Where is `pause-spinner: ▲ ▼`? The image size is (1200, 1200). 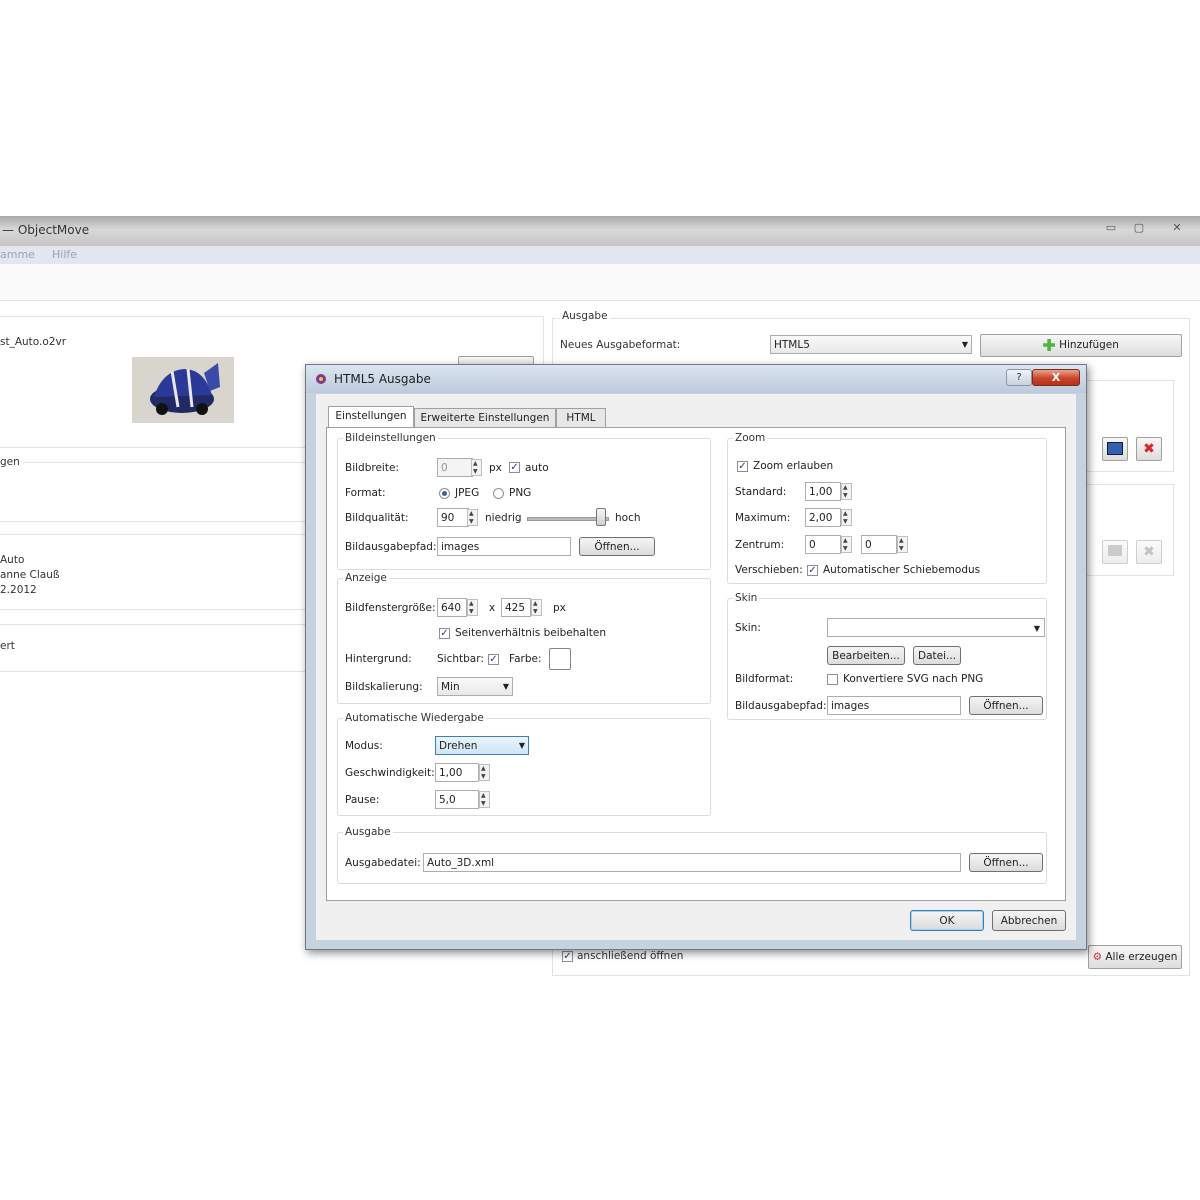 pause-spinner: ▲ ▼ is located at coordinates (484, 799).